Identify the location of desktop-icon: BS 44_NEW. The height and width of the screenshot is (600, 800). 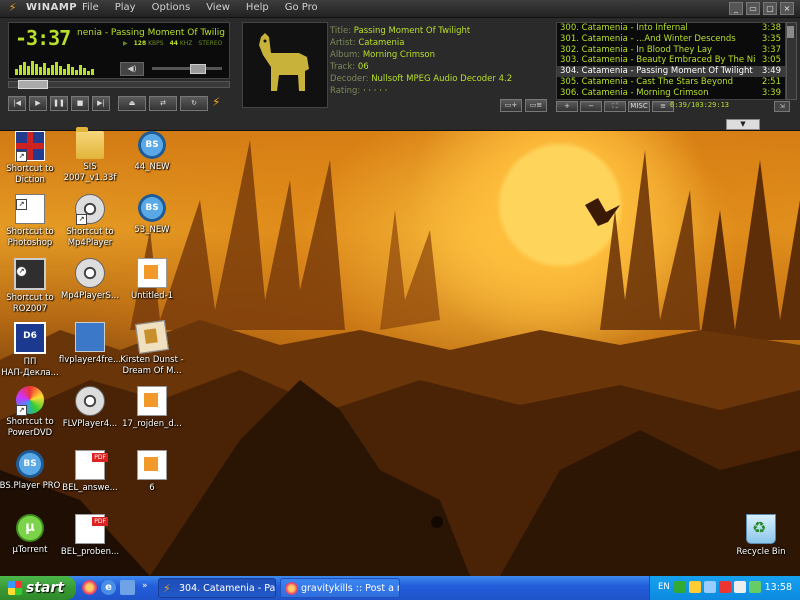
(152, 152).